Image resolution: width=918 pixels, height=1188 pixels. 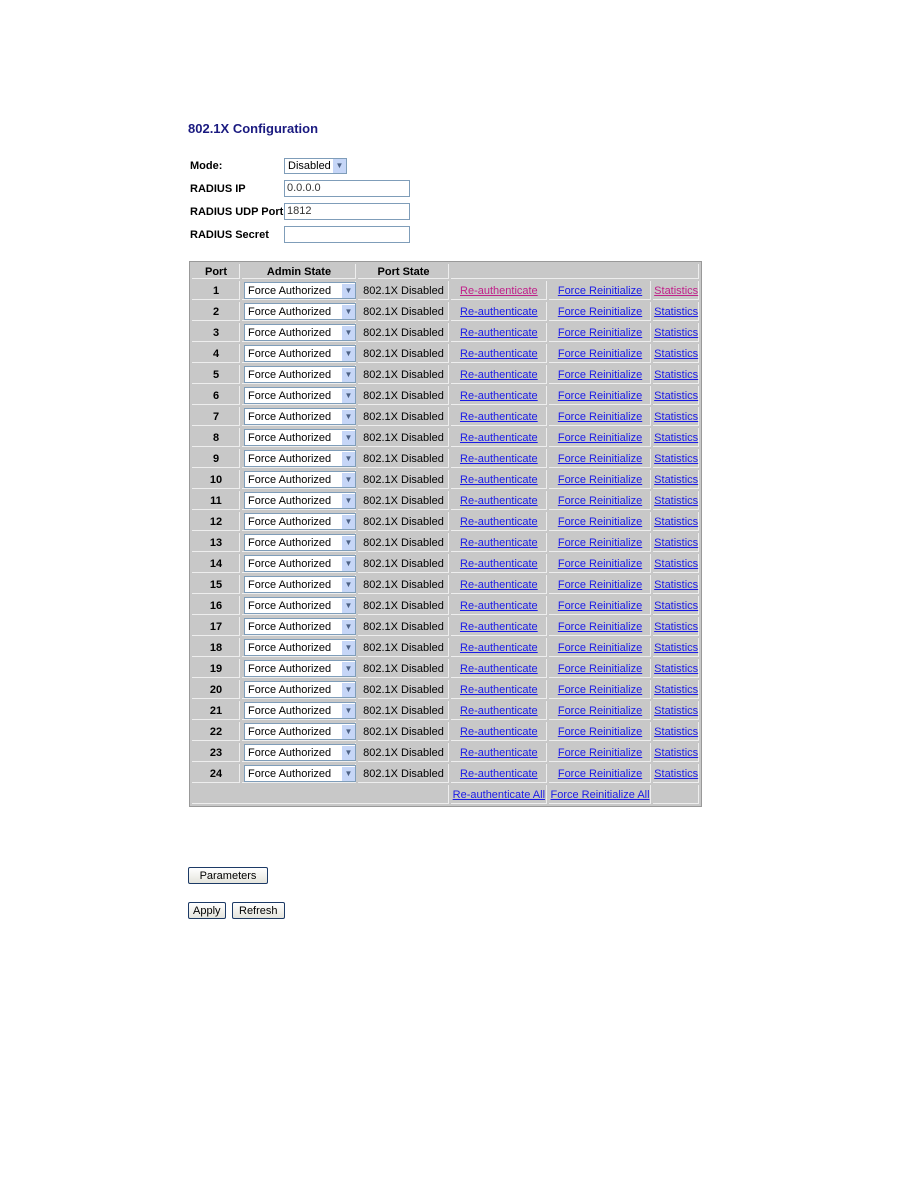 What do you see at coordinates (347, 188) in the screenshot?
I see `radius-ip-input: 0.0.0.0` at bounding box center [347, 188].